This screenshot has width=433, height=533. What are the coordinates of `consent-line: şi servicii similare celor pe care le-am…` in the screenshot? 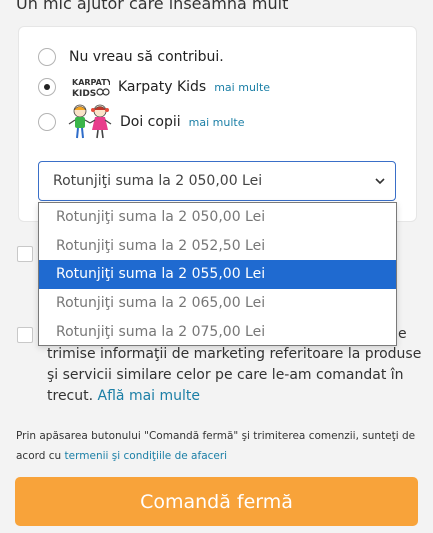 It's located at (225, 375).